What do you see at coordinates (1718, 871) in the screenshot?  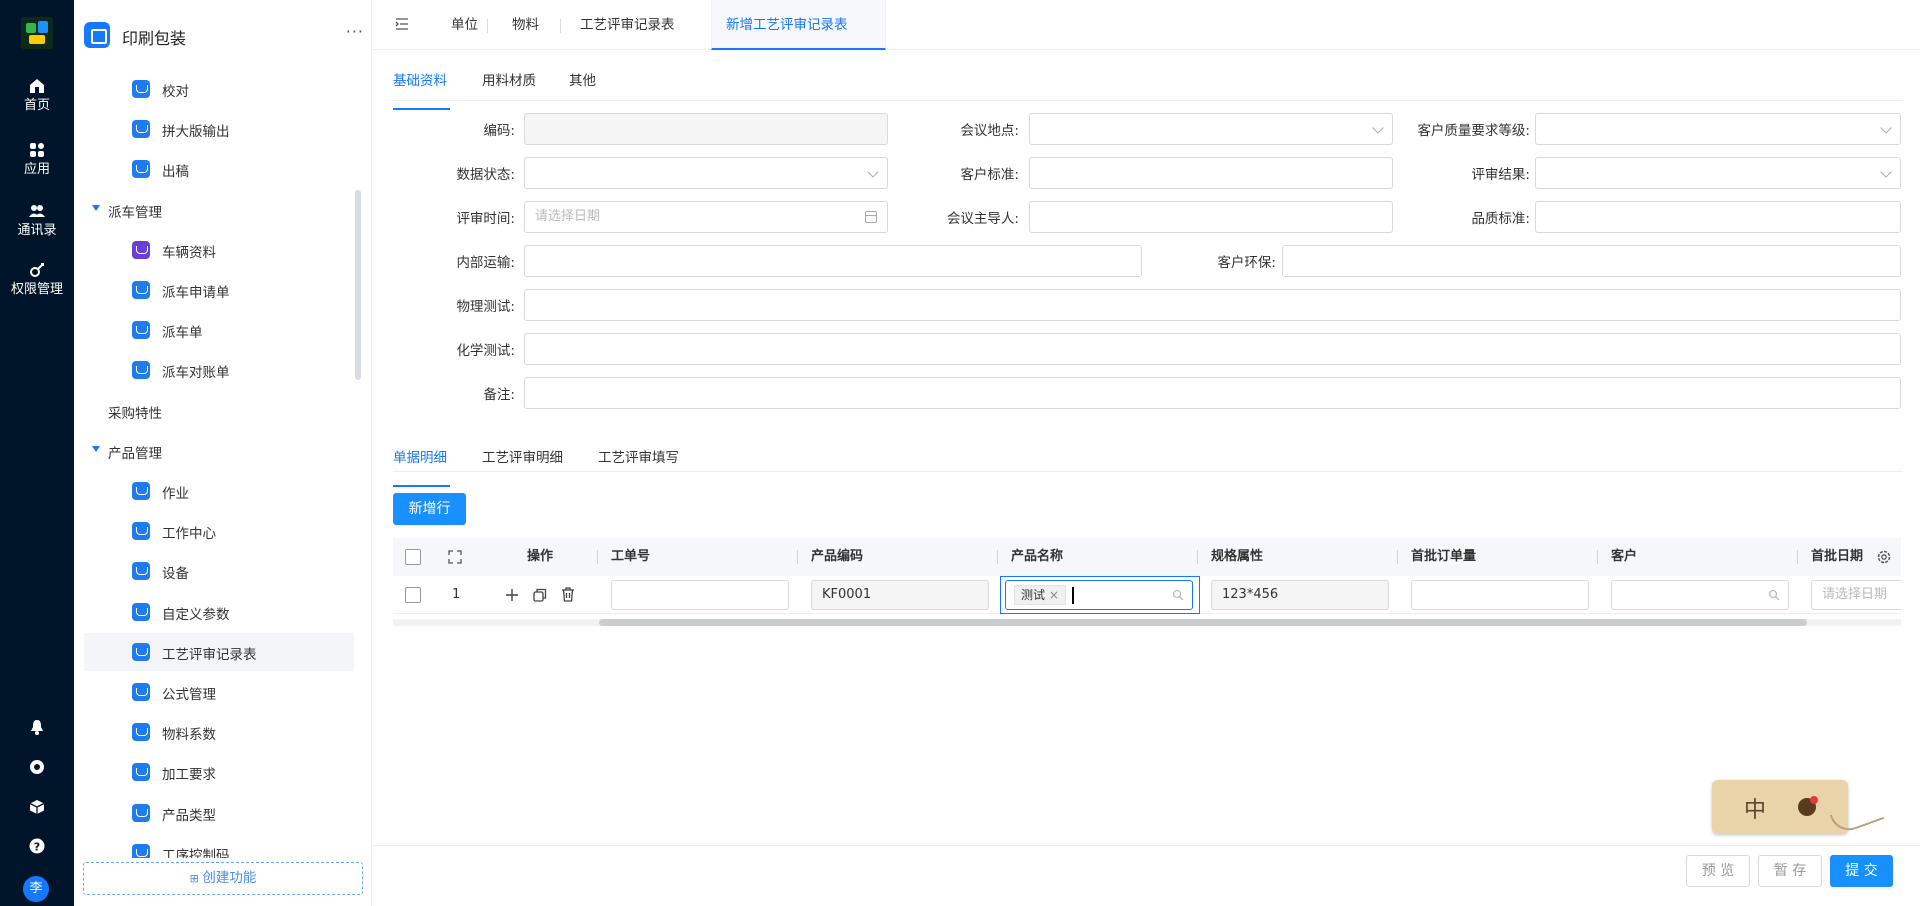 I see `preview-button: 预 览` at bounding box center [1718, 871].